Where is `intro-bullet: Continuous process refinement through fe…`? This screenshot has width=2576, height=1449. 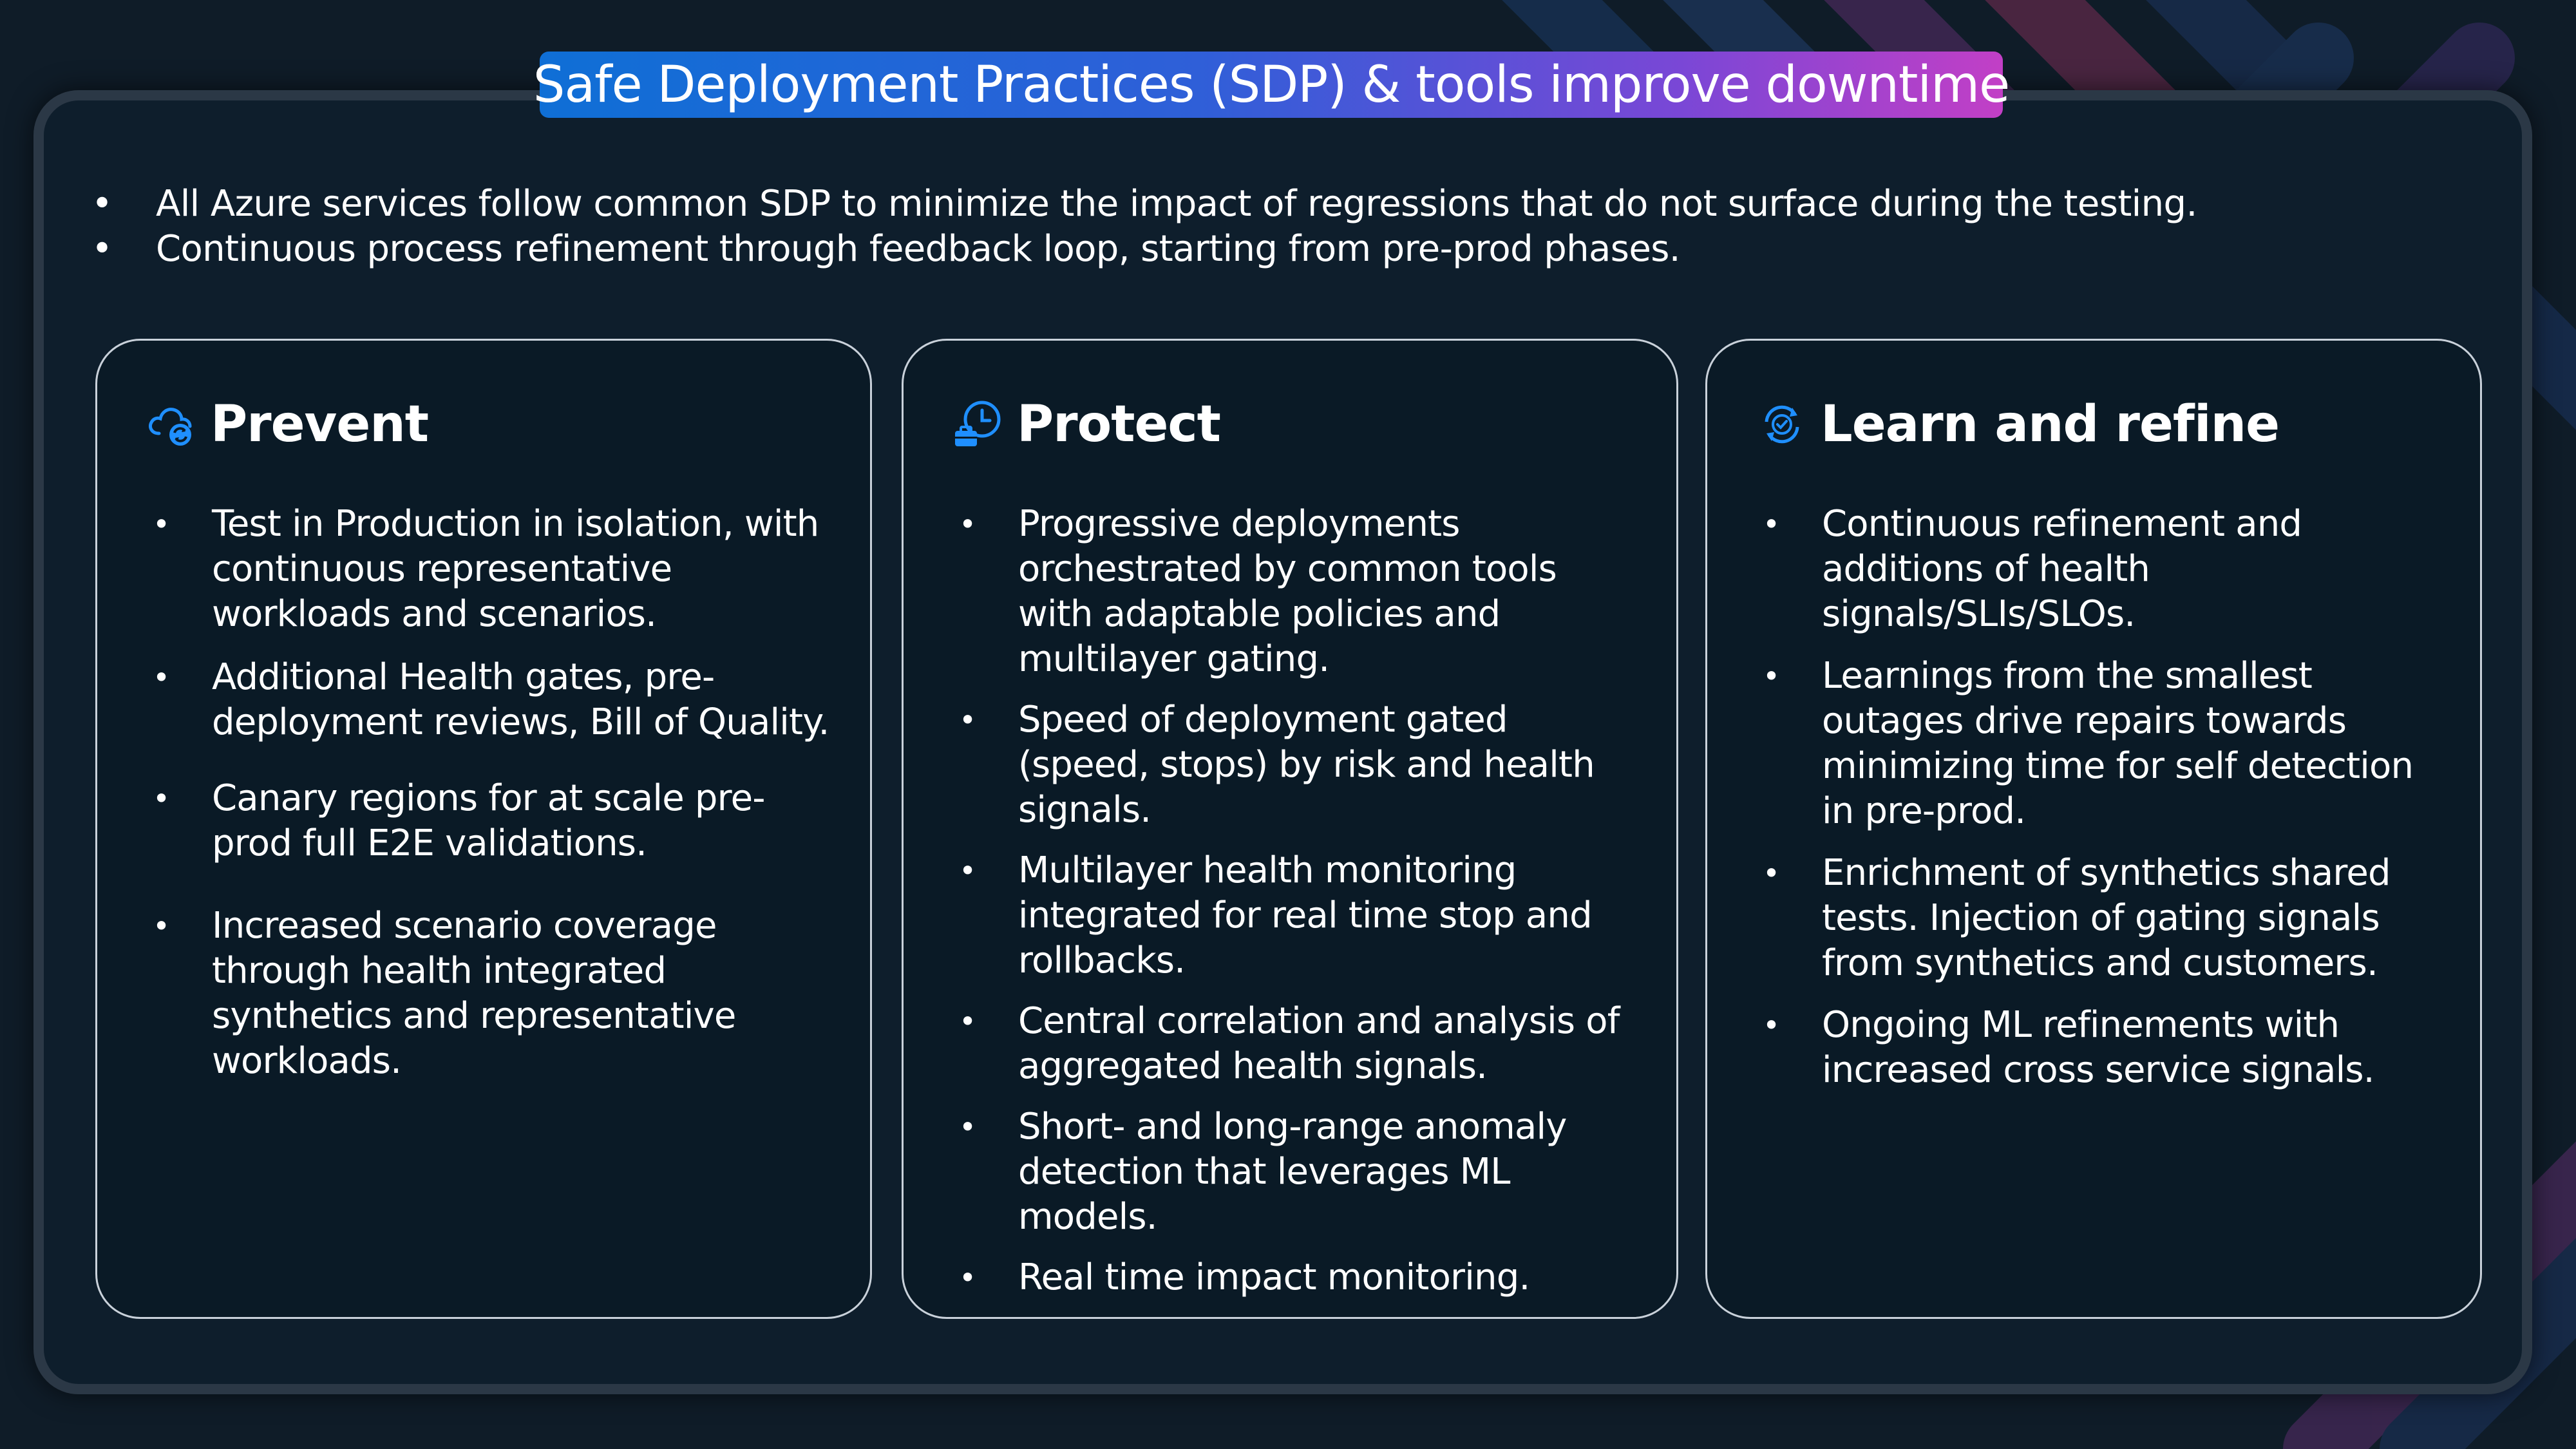
intro-bullet: Continuous process refinement through fe… is located at coordinates (1217, 249).